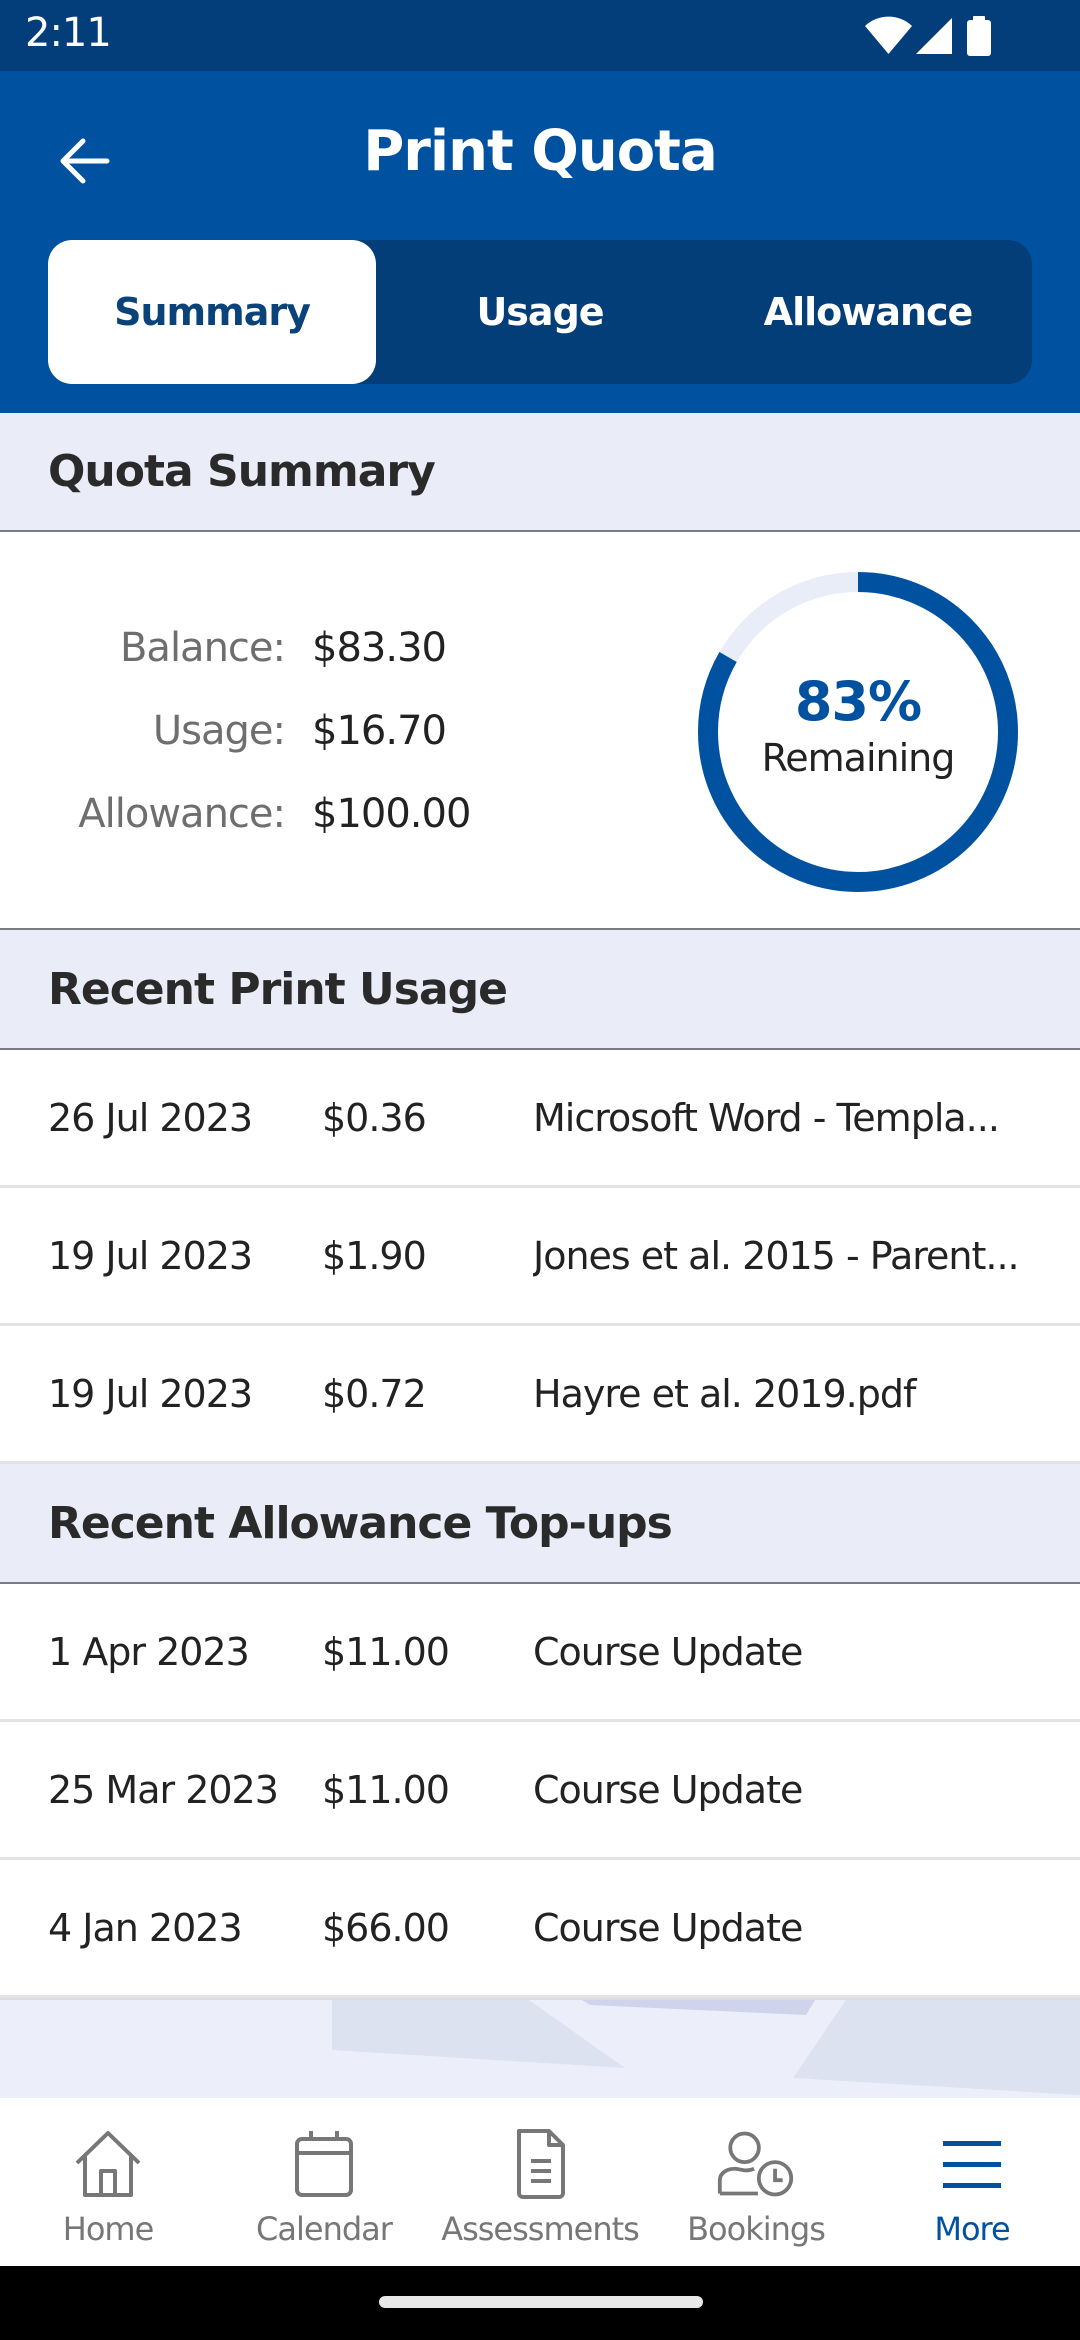  What do you see at coordinates (300, 738) in the screenshot?
I see `summary-row-usage: Usage: $16.70` at bounding box center [300, 738].